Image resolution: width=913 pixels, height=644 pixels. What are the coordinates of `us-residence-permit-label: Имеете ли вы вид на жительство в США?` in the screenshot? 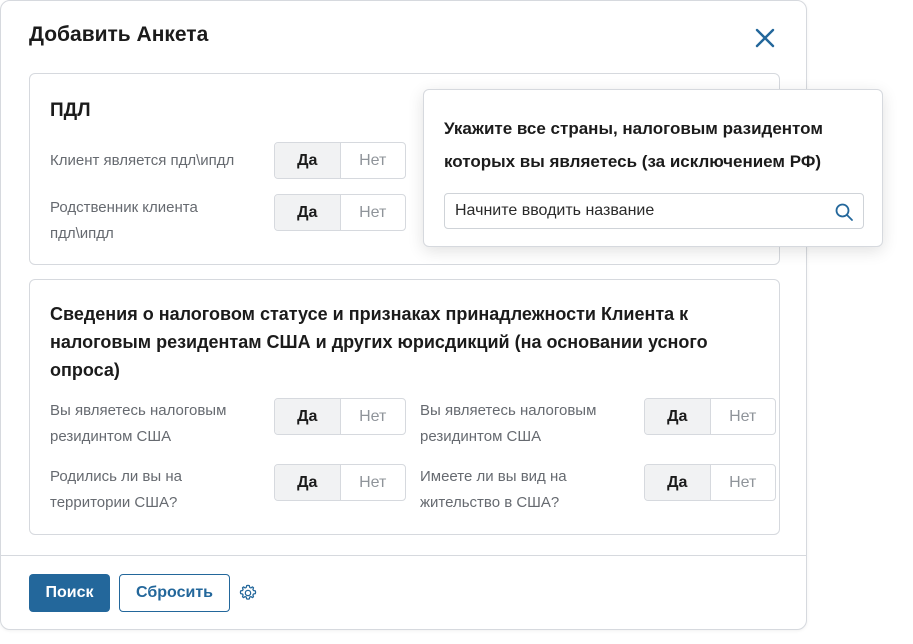 It's located at (493, 489).